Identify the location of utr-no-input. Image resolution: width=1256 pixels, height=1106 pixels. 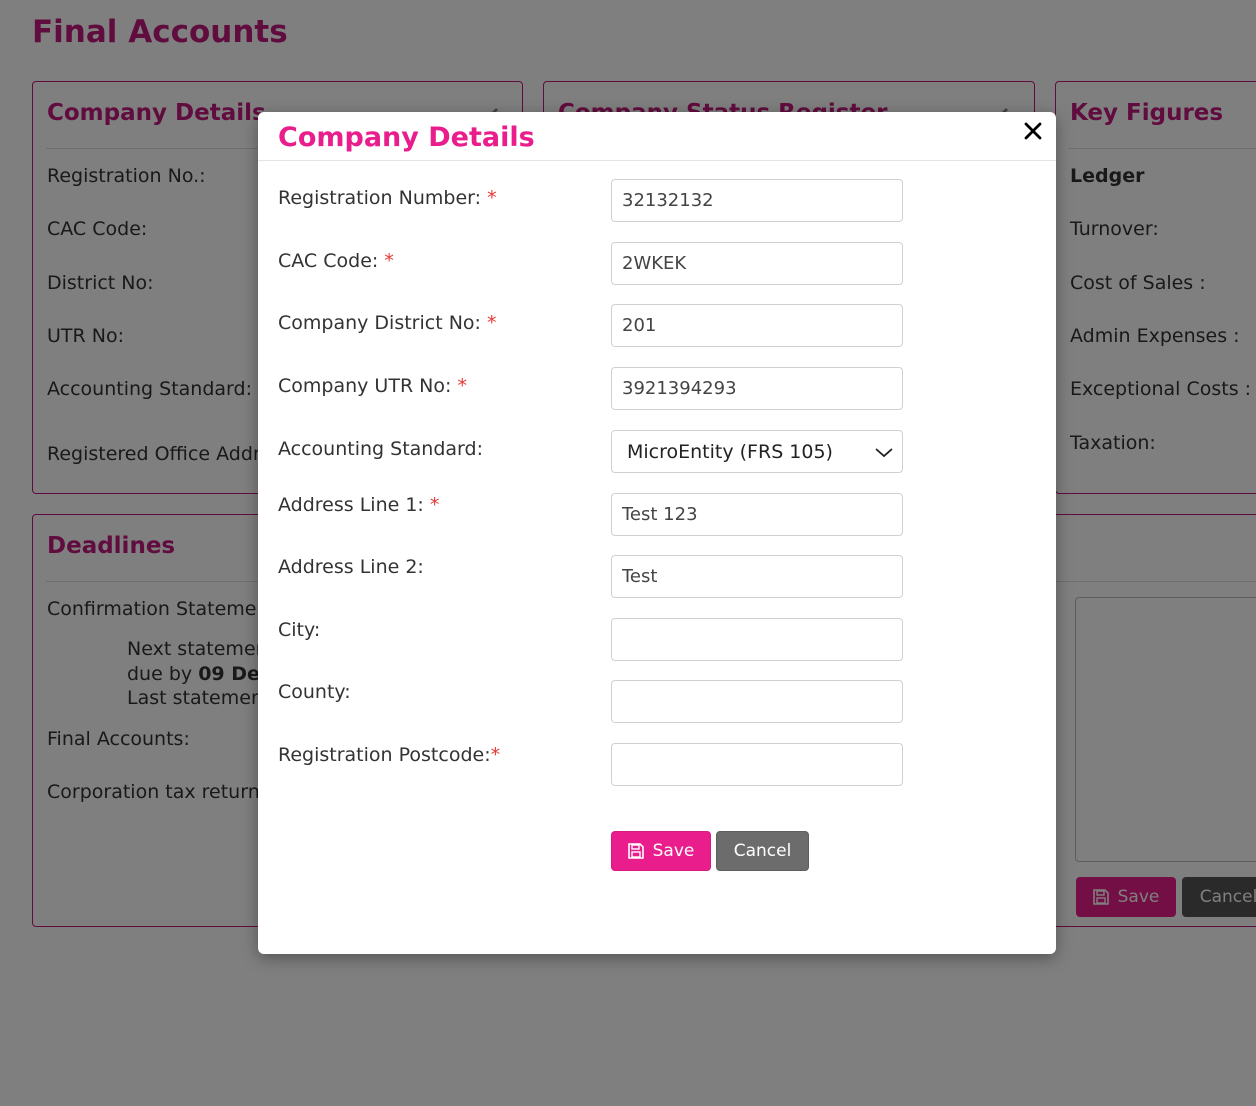
(757, 388).